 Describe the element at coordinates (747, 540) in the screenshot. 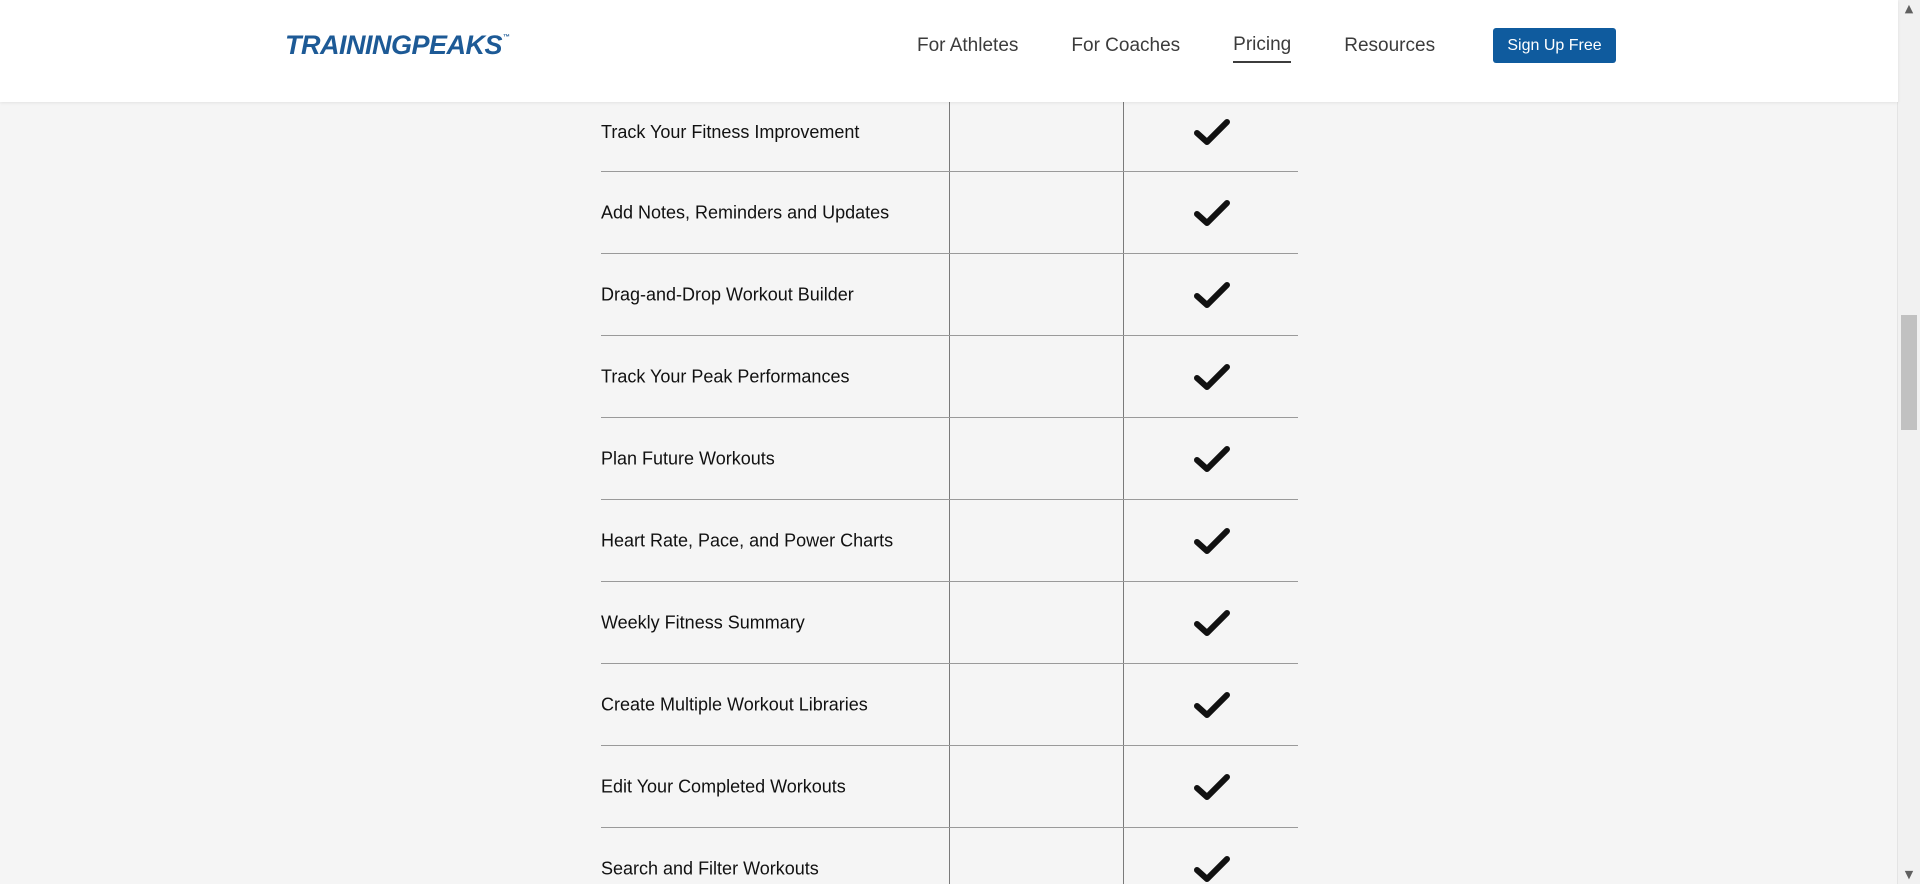

I see `feature-name: Heart Rate, Pace, and Power Charts` at that location.